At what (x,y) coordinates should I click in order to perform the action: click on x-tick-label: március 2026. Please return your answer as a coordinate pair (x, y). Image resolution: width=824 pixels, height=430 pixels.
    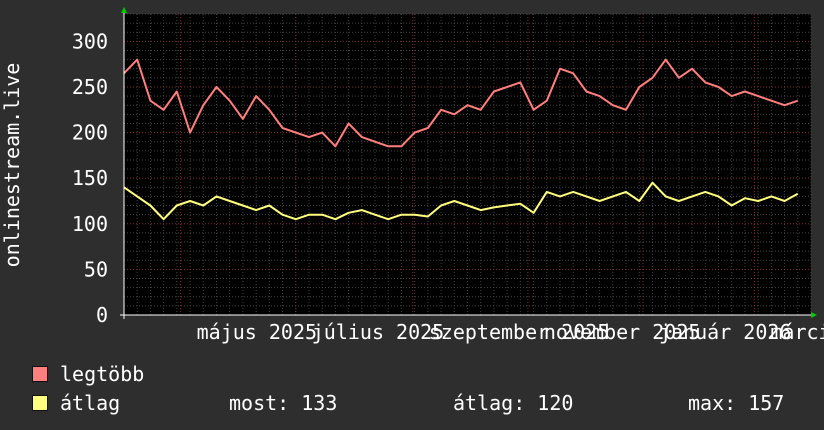
    Looking at the image, I should click on (797, 332).